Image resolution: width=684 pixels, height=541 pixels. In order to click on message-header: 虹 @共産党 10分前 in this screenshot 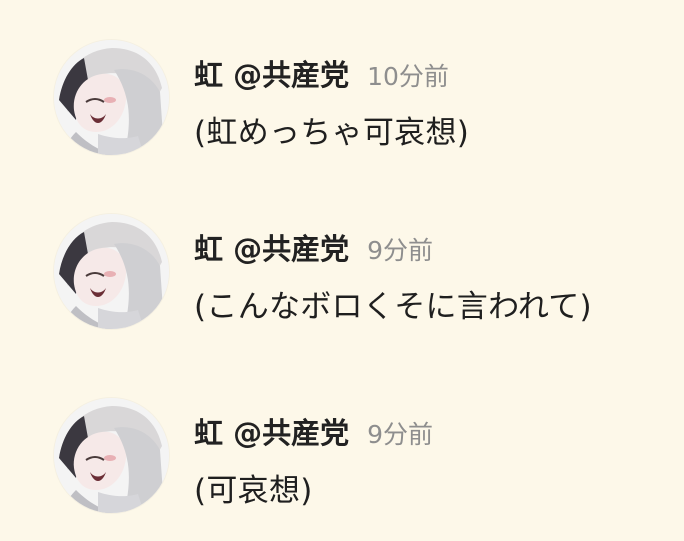, I will do `click(321, 72)`.